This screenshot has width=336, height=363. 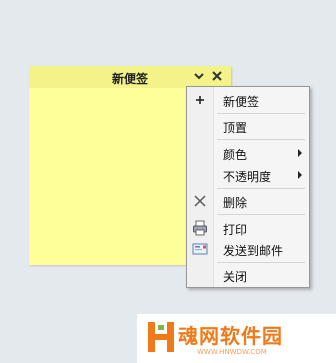 What do you see at coordinates (235, 277) in the screenshot?
I see `menu-item-label: 关闭` at bounding box center [235, 277].